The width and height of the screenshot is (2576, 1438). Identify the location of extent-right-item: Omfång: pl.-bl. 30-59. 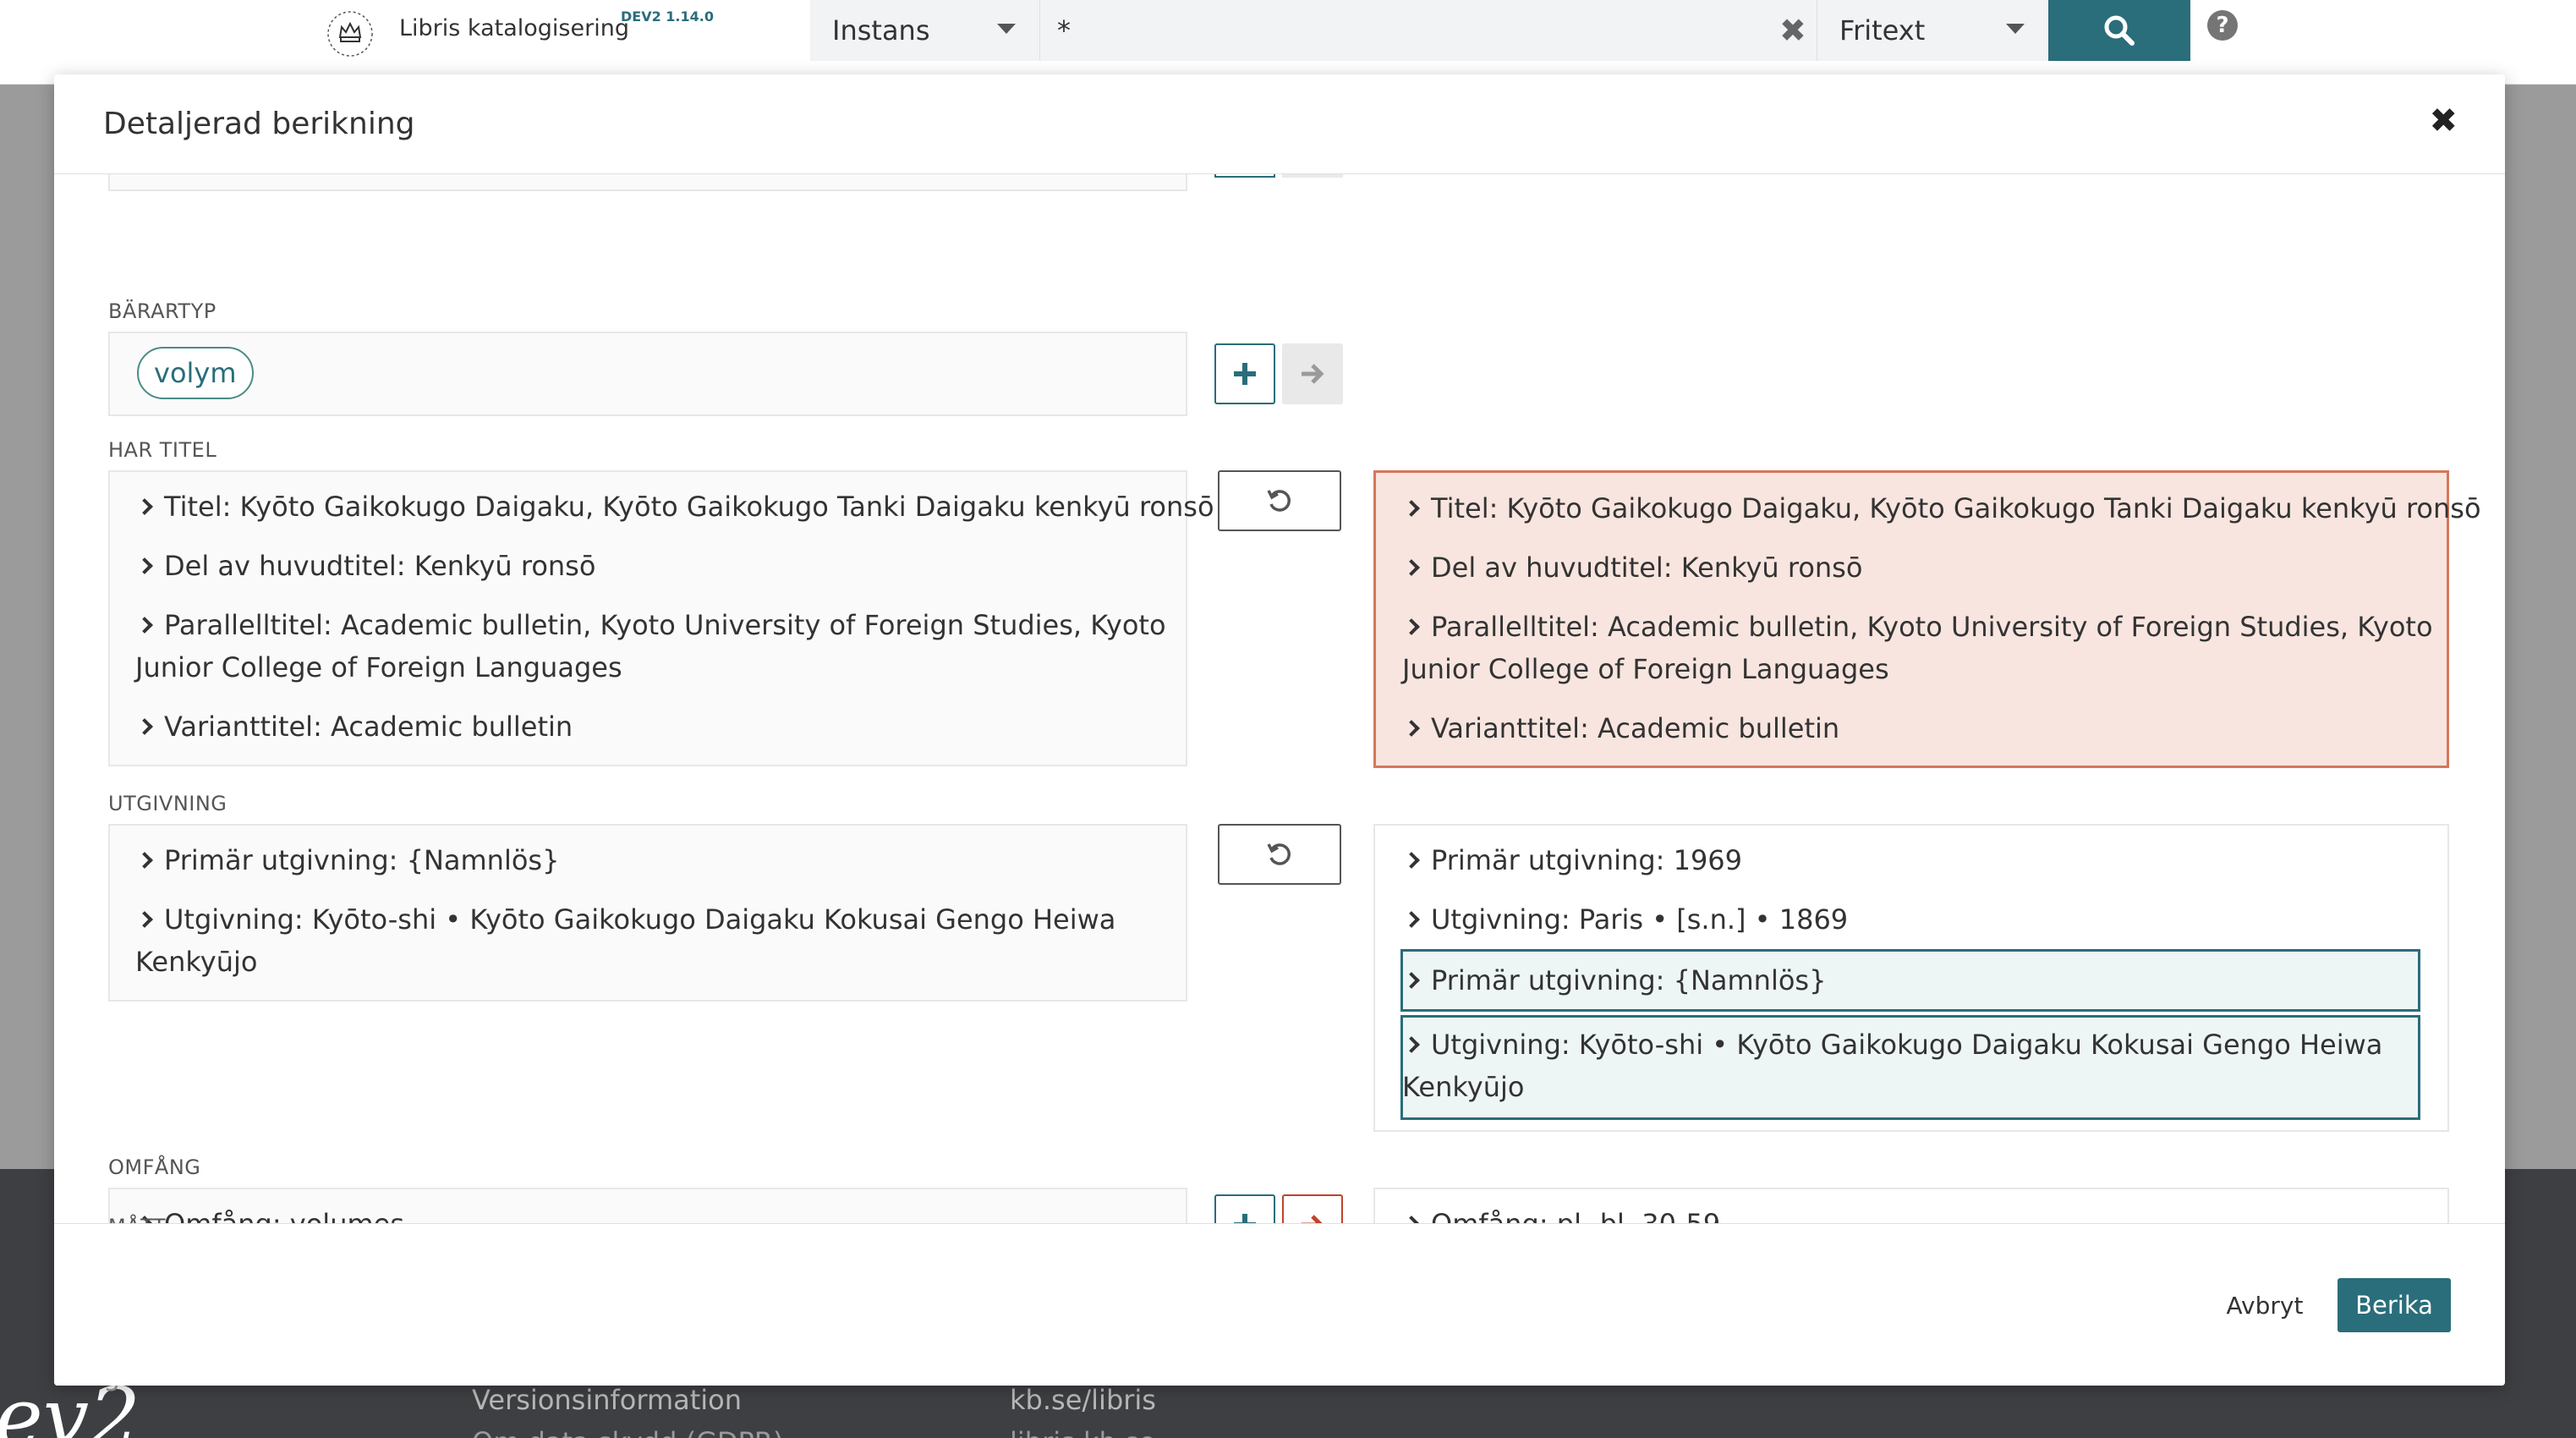
(1561, 1213).